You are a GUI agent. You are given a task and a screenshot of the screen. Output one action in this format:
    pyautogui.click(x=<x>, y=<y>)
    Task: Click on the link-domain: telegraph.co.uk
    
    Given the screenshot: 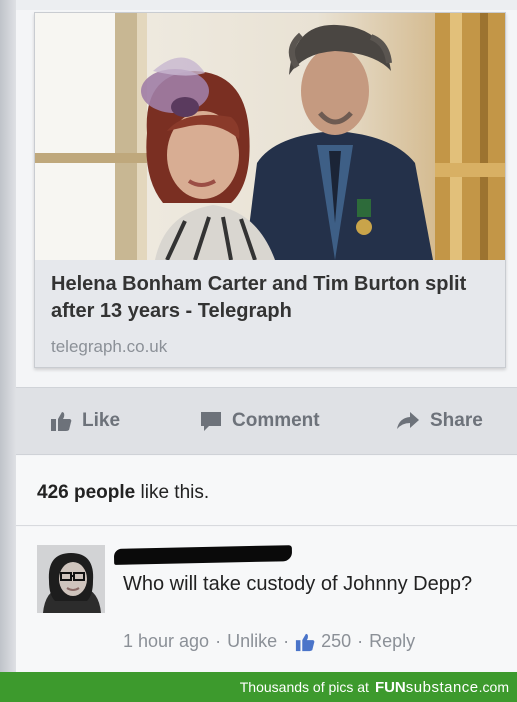 What is the action you would take?
    pyautogui.click(x=109, y=346)
    